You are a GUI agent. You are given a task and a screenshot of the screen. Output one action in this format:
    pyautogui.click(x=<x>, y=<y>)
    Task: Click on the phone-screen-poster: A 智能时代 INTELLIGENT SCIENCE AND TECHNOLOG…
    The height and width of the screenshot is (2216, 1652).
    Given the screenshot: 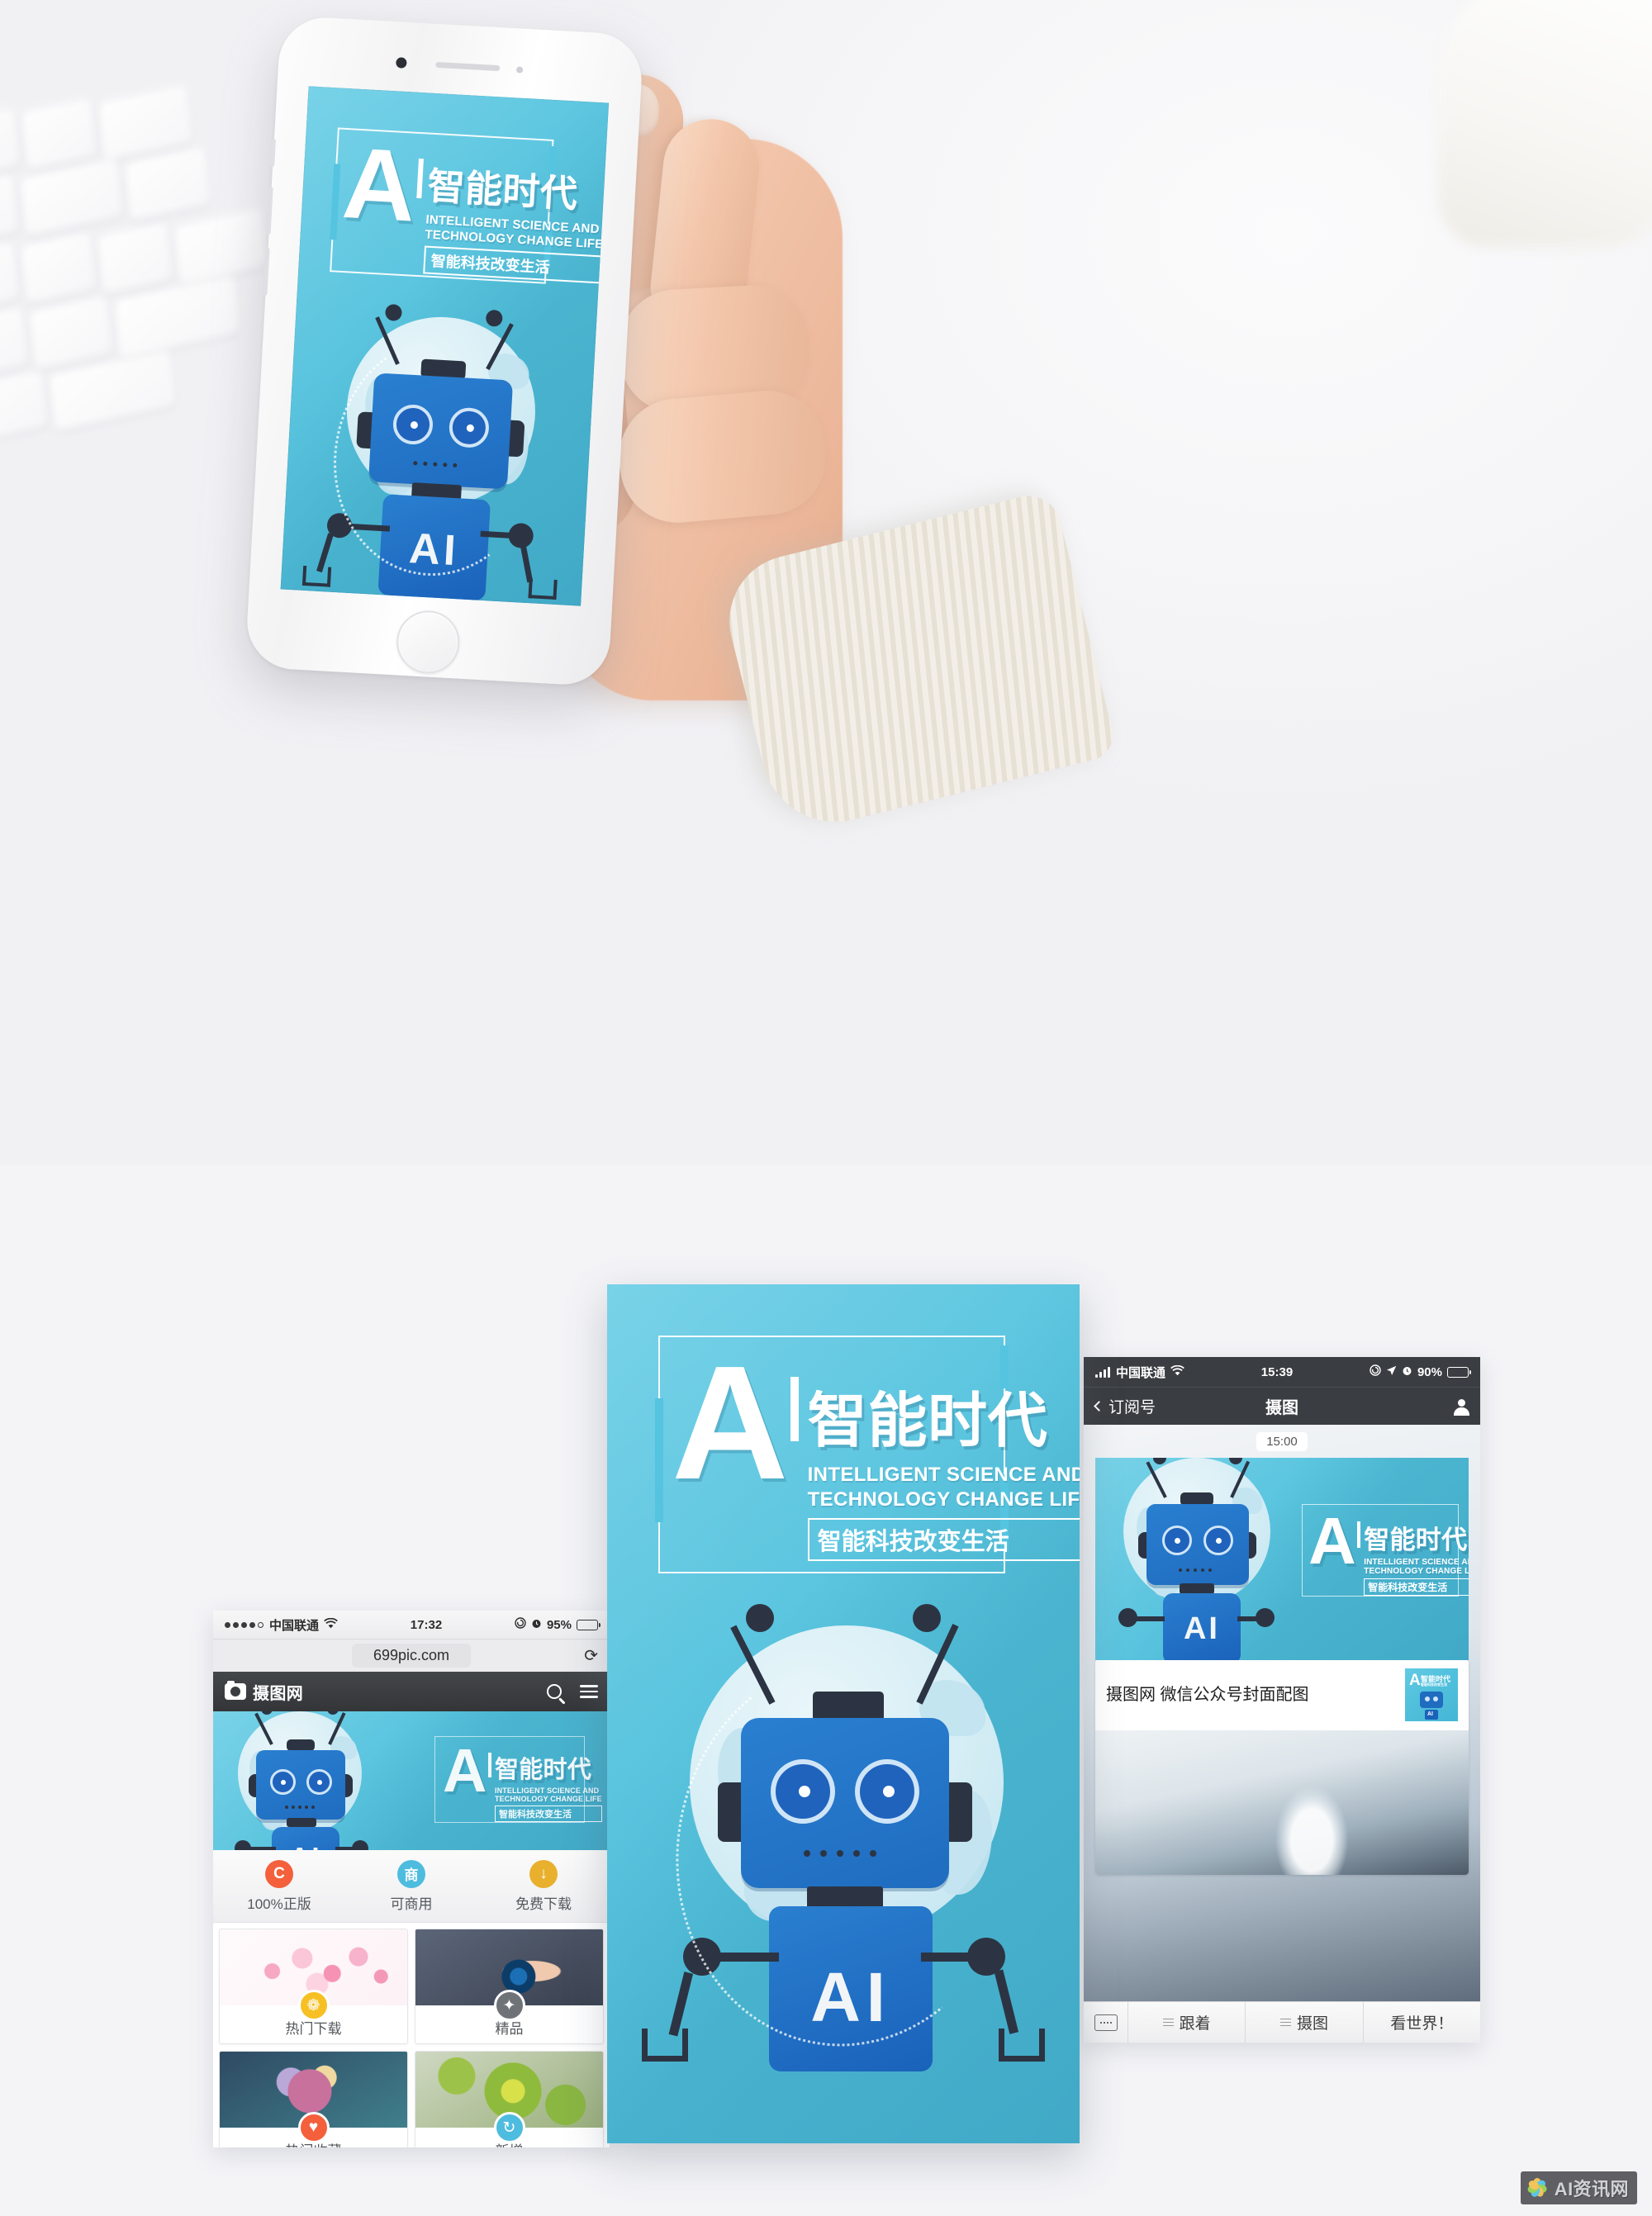 What is the action you would take?
    pyautogui.click(x=445, y=346)
    